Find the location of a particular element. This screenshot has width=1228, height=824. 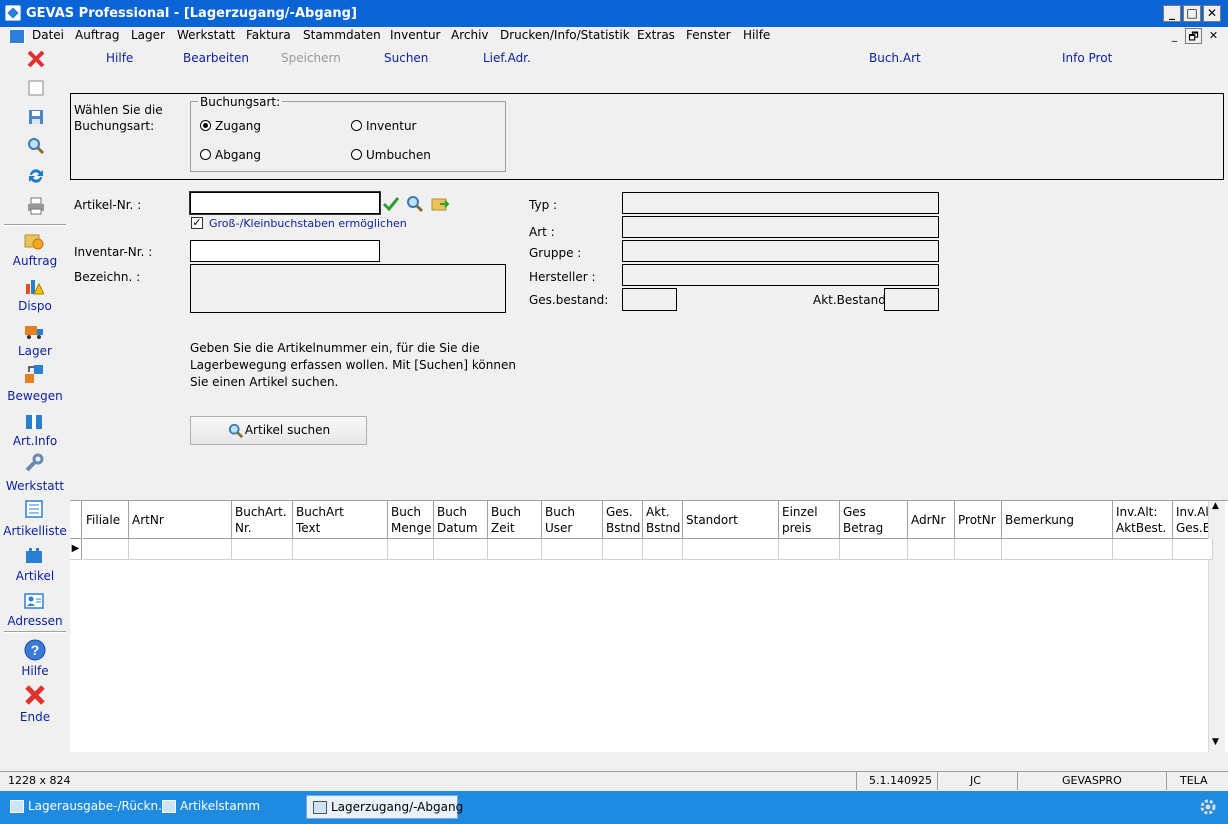

folder-arrow-icon is located at coordinates (441, 204).